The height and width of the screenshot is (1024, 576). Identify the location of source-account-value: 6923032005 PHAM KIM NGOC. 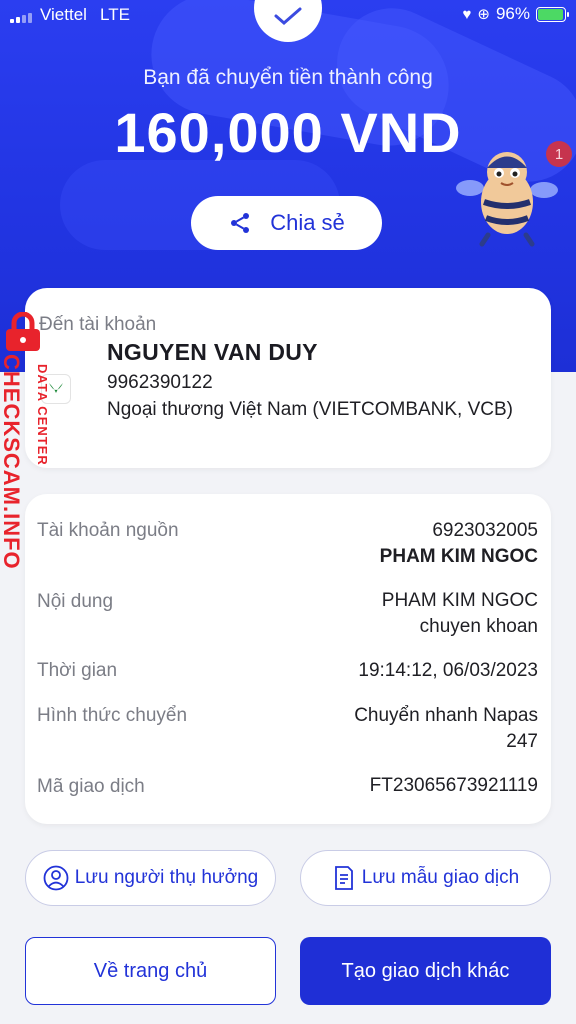
(459, 544).